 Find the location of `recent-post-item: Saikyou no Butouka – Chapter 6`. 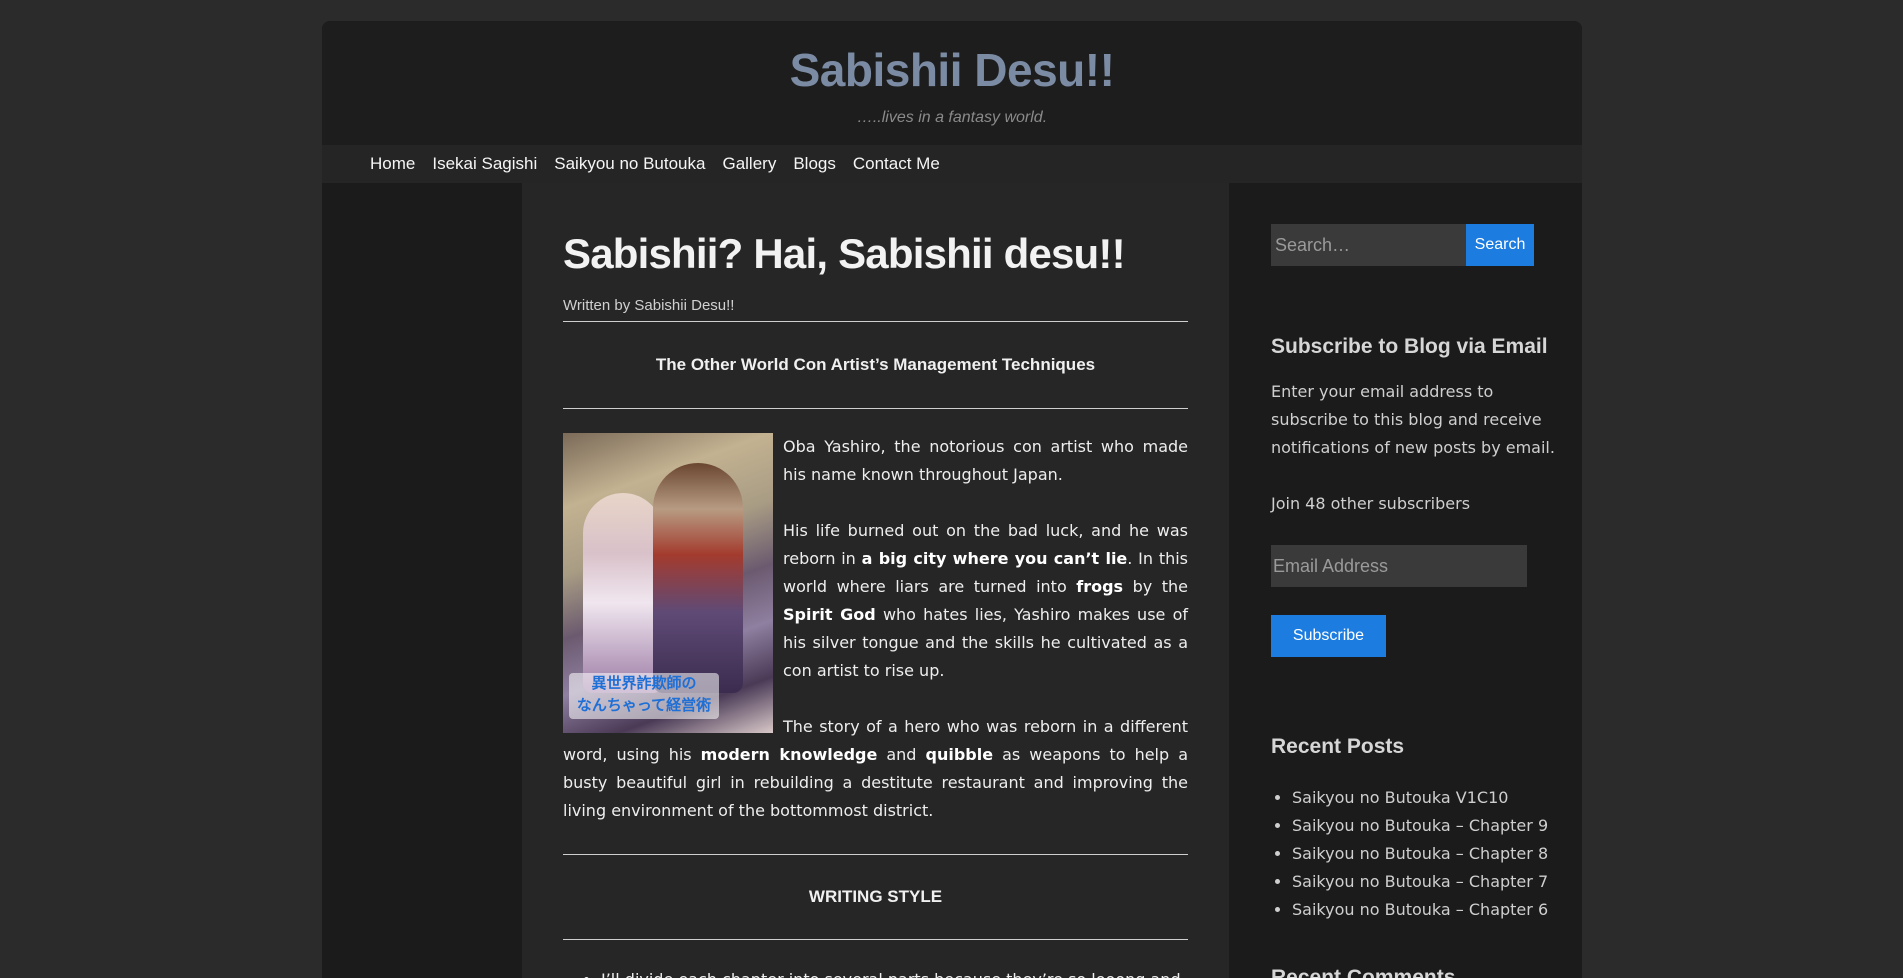

recent-post-item: Saikyou no Butouka – Chapter 6 is located at coordinates (1420, 910).